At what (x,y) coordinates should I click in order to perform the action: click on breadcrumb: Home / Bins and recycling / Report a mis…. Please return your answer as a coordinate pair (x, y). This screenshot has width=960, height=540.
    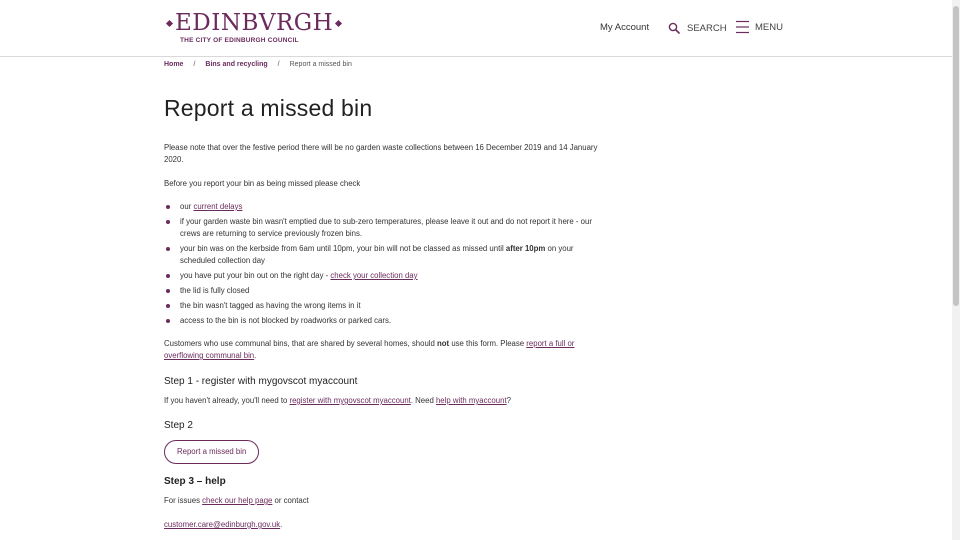
    Looking at the image, I should click on (258, 64).